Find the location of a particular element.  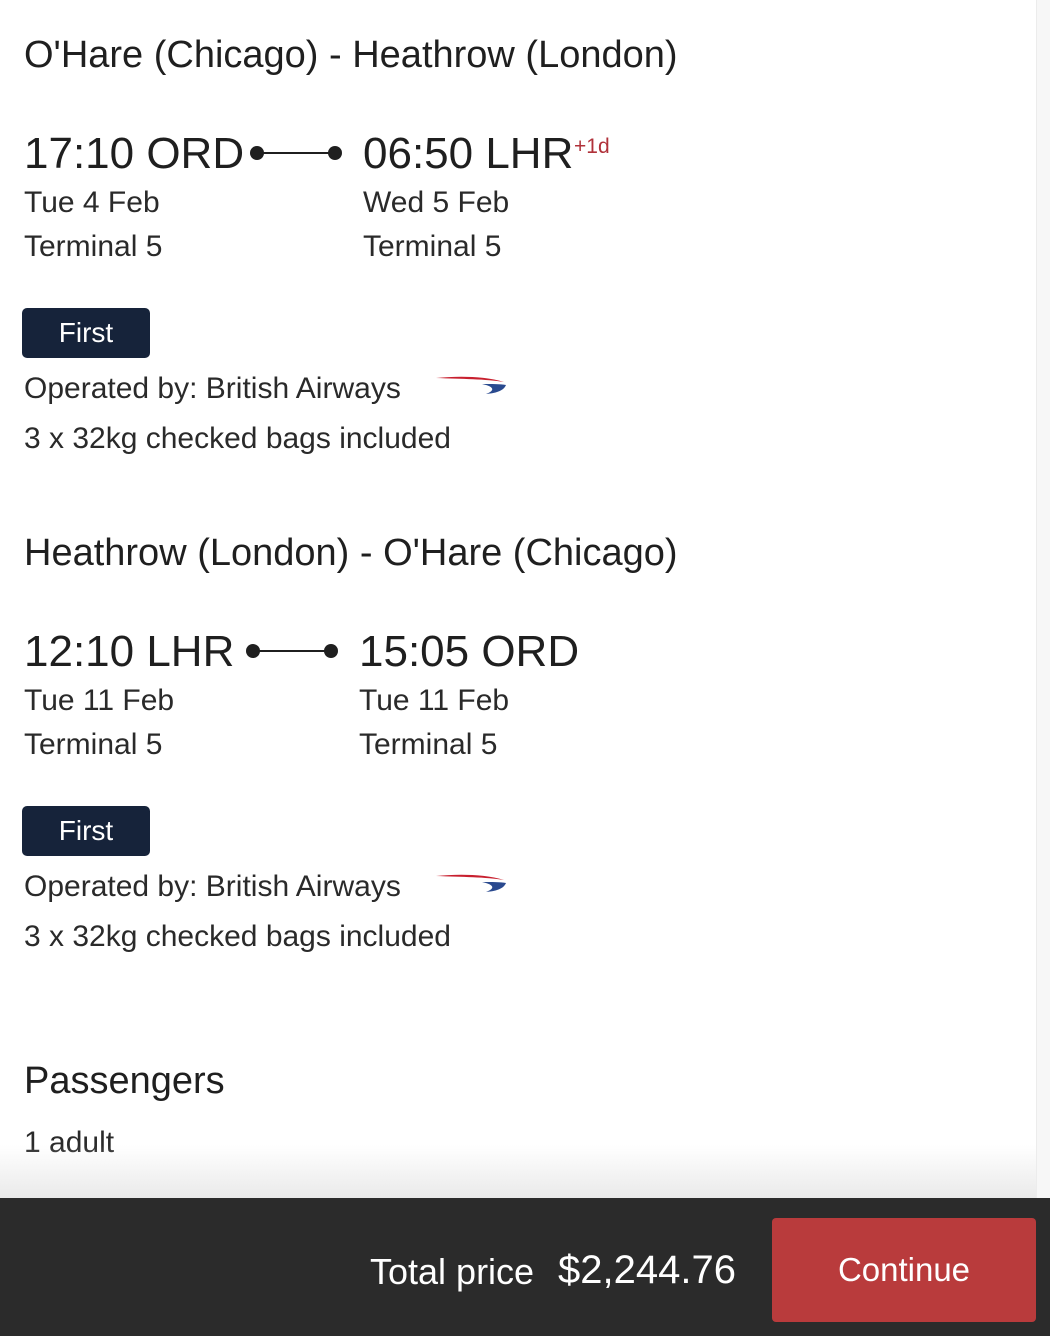

inbound-operated-by: Operated by: British Airways is located at coordinates (212, 886).